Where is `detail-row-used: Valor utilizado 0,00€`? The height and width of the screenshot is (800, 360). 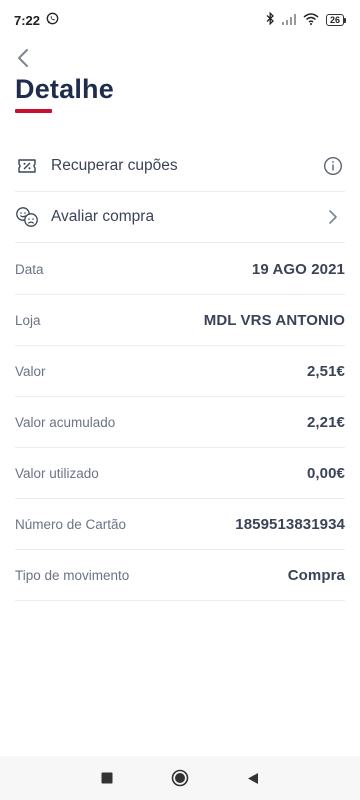
detail-row-used: Valor utilizado 0,00€ is located at coordinates (180, 473).